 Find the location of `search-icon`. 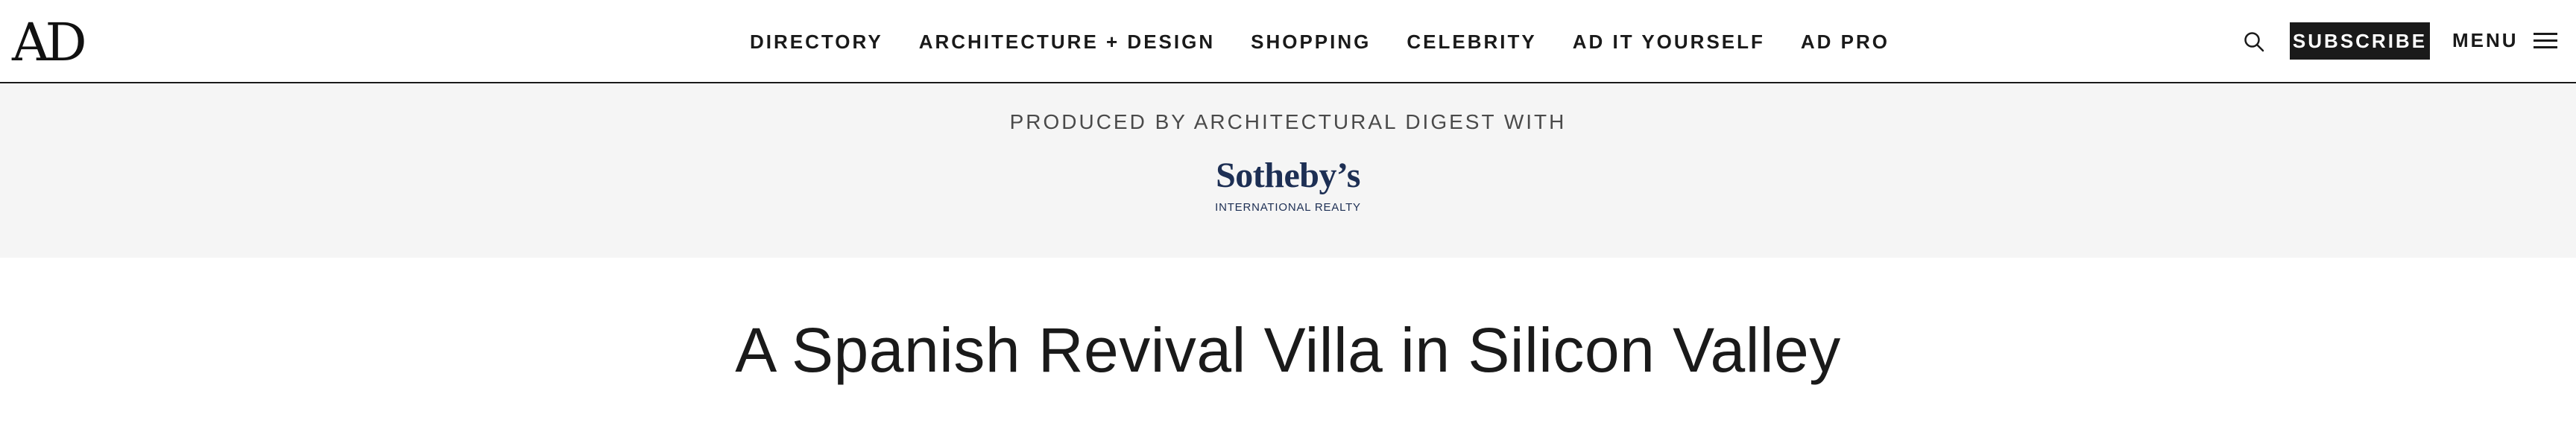

search-icon is located at coordinates (2254, 42).